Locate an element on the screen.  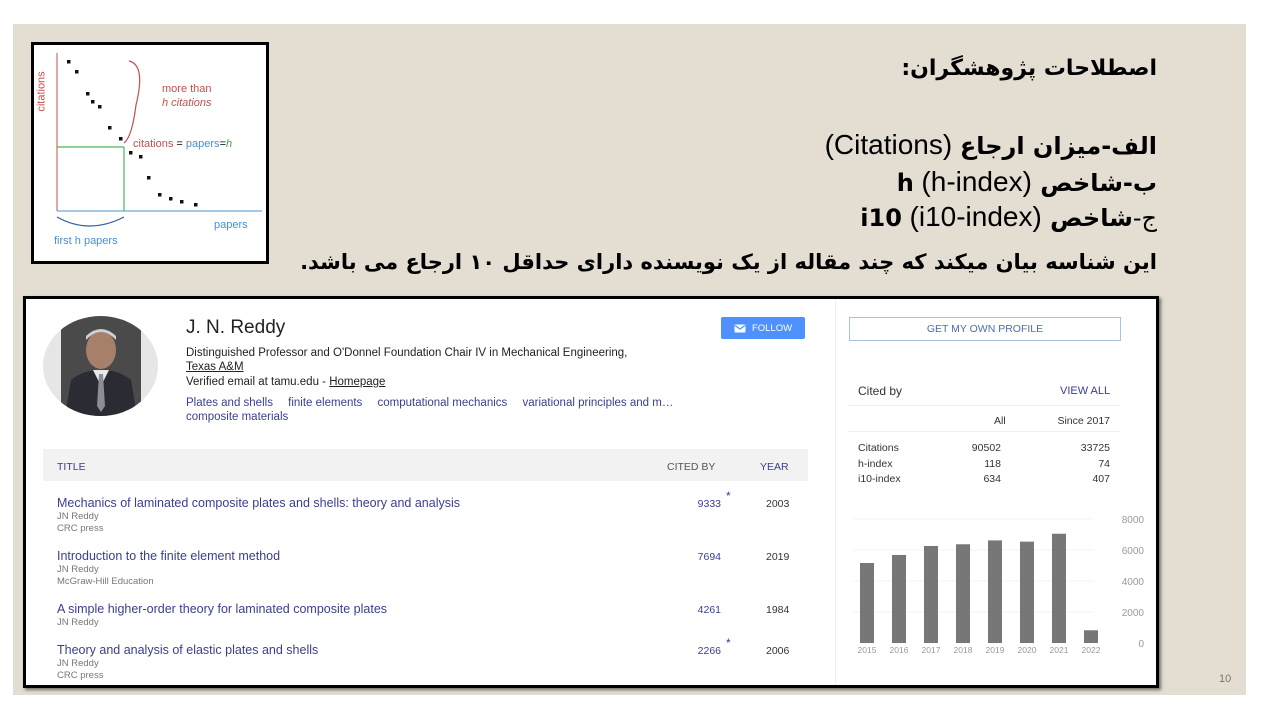
bar-2022 is located at coordinates (1091, 636).